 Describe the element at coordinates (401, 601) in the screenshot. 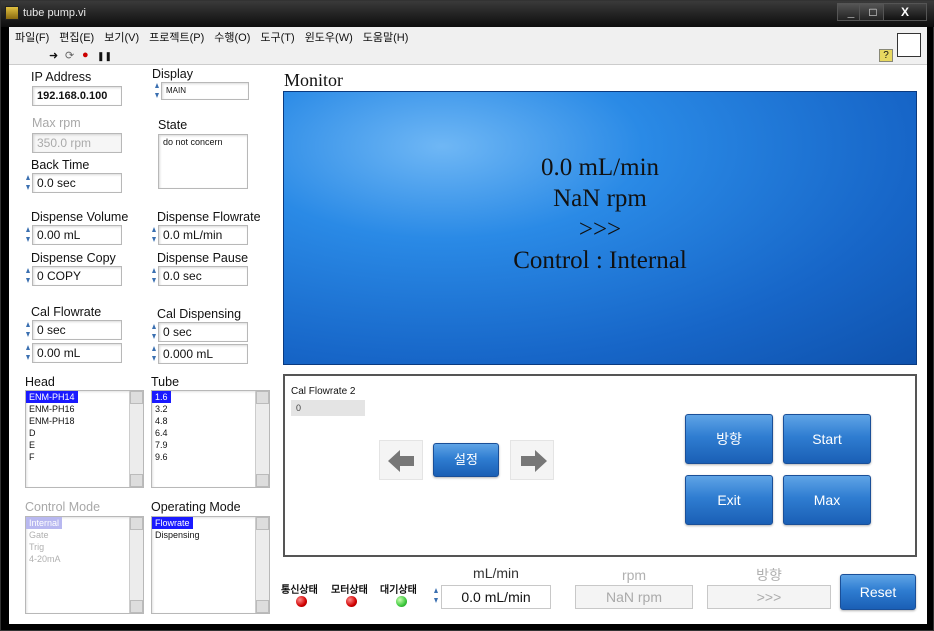

I see `standby-status-led` at that location.